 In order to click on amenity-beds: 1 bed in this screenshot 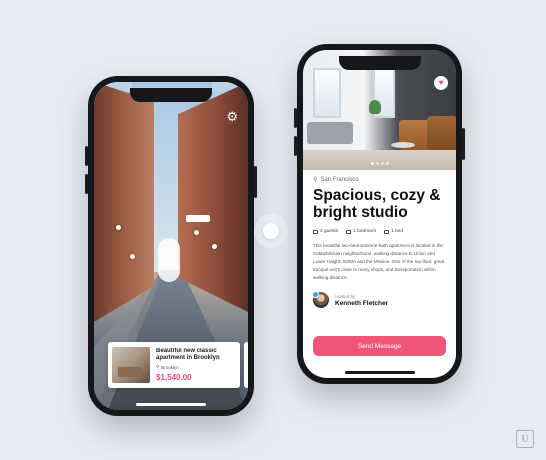, I will do `click(397, 231)`.